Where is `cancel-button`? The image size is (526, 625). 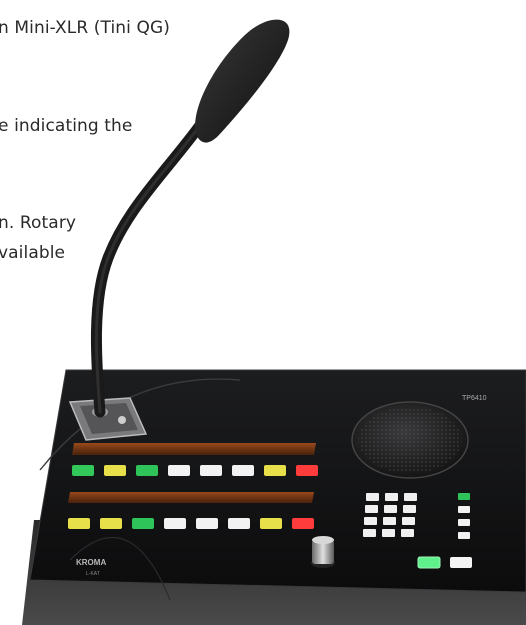
cancel-button is located at coordinates (461, 562).